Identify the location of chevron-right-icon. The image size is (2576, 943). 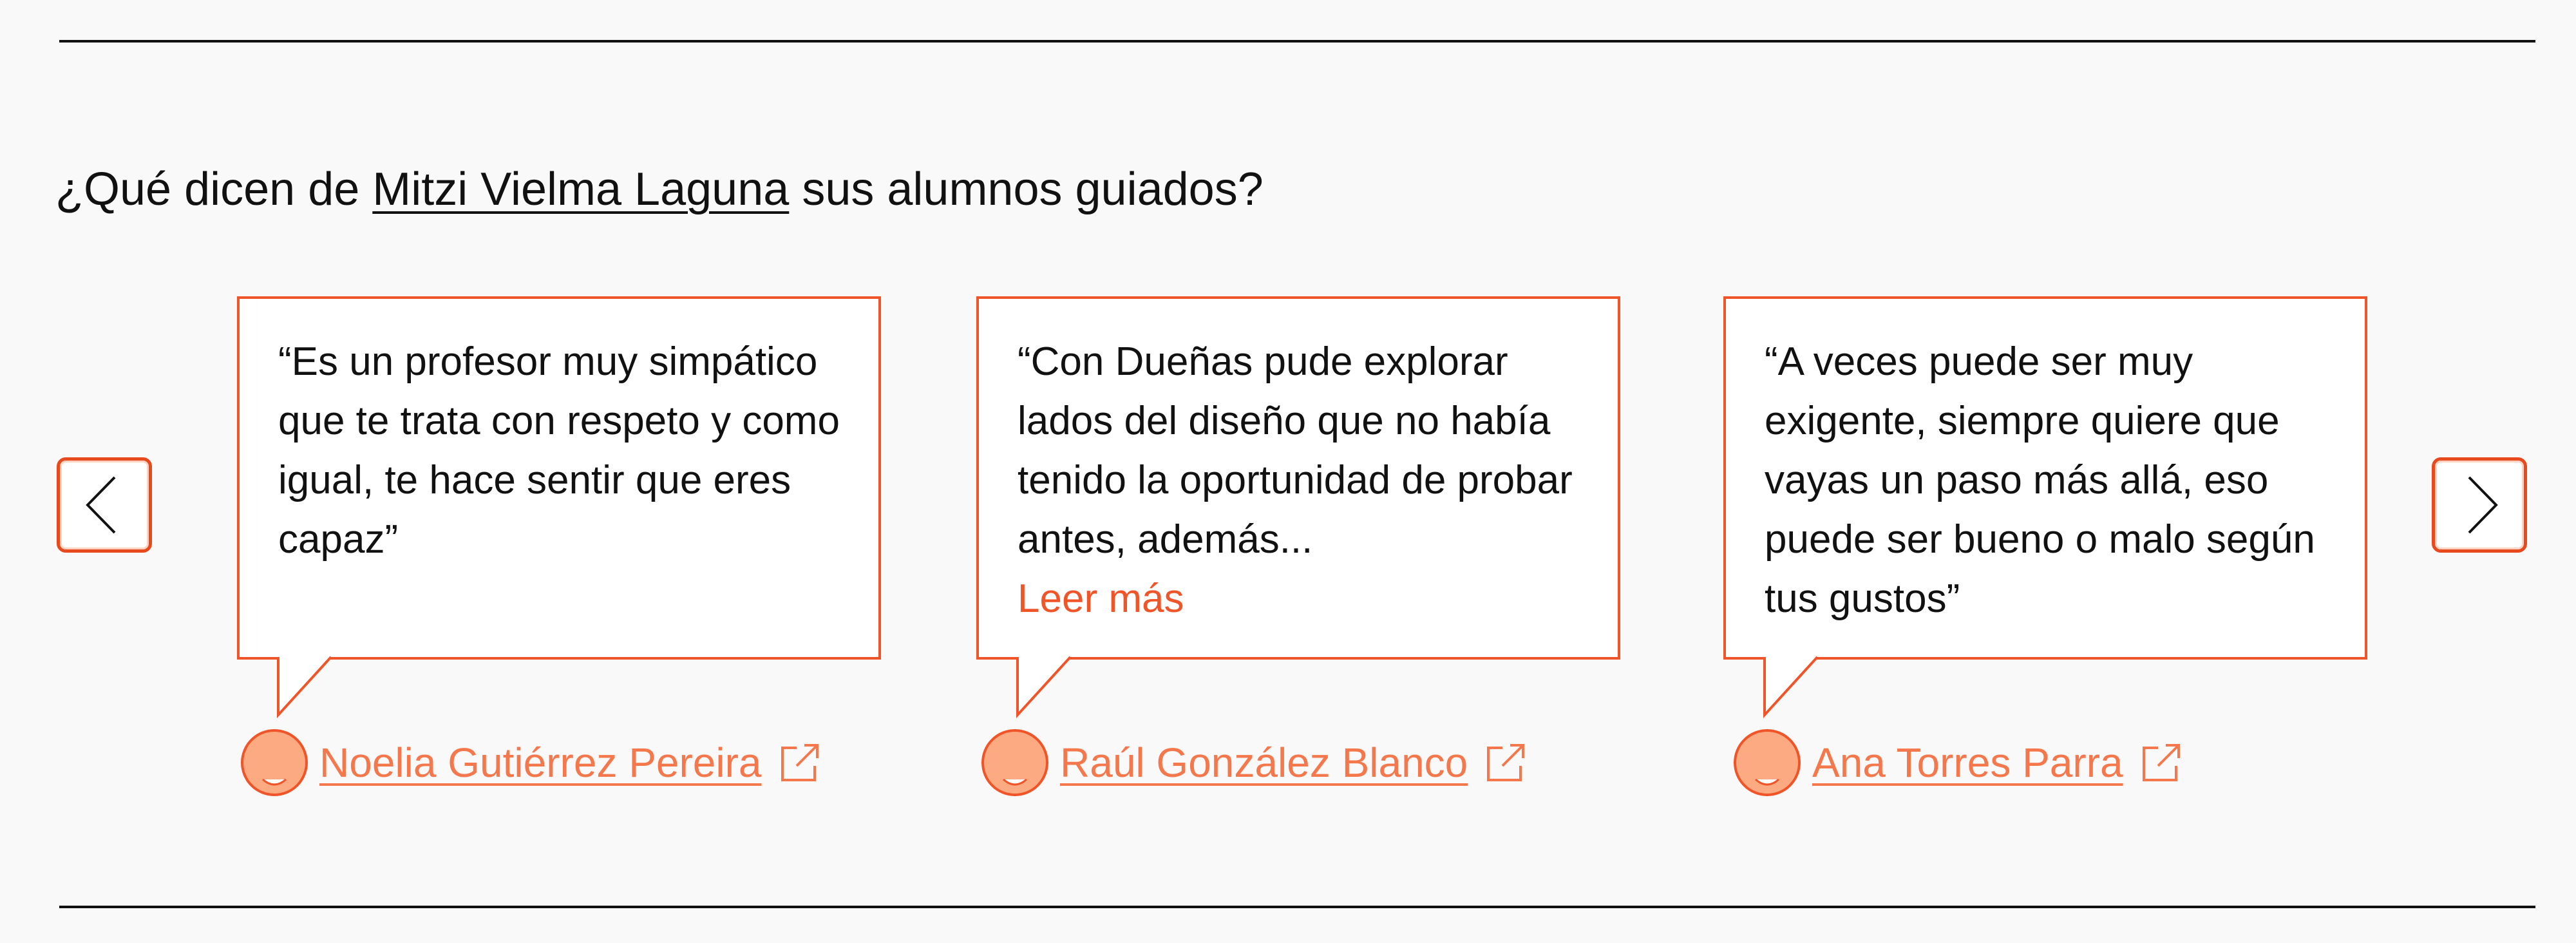
(2483, 505).